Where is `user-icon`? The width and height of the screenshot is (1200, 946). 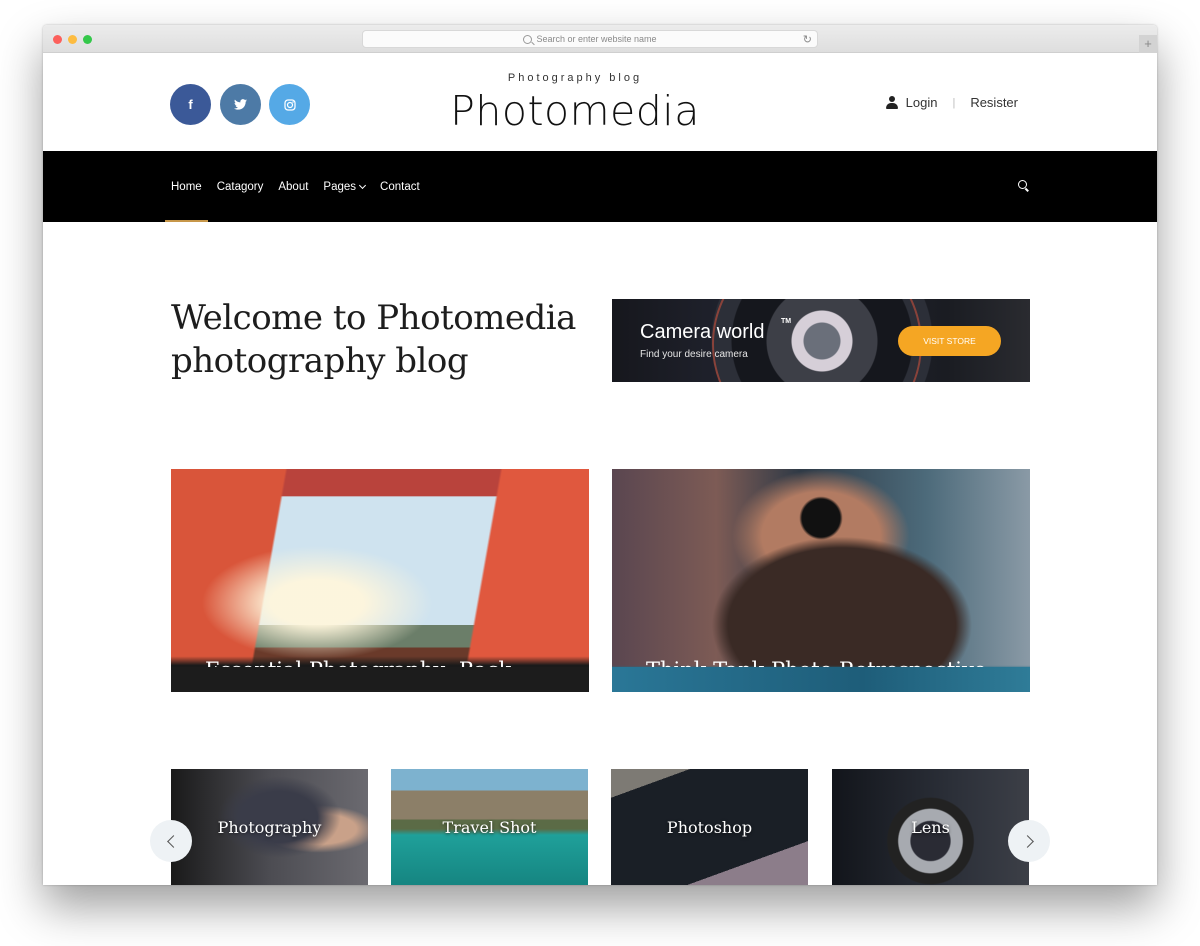
user-icon is located at coordinates (891, 102).